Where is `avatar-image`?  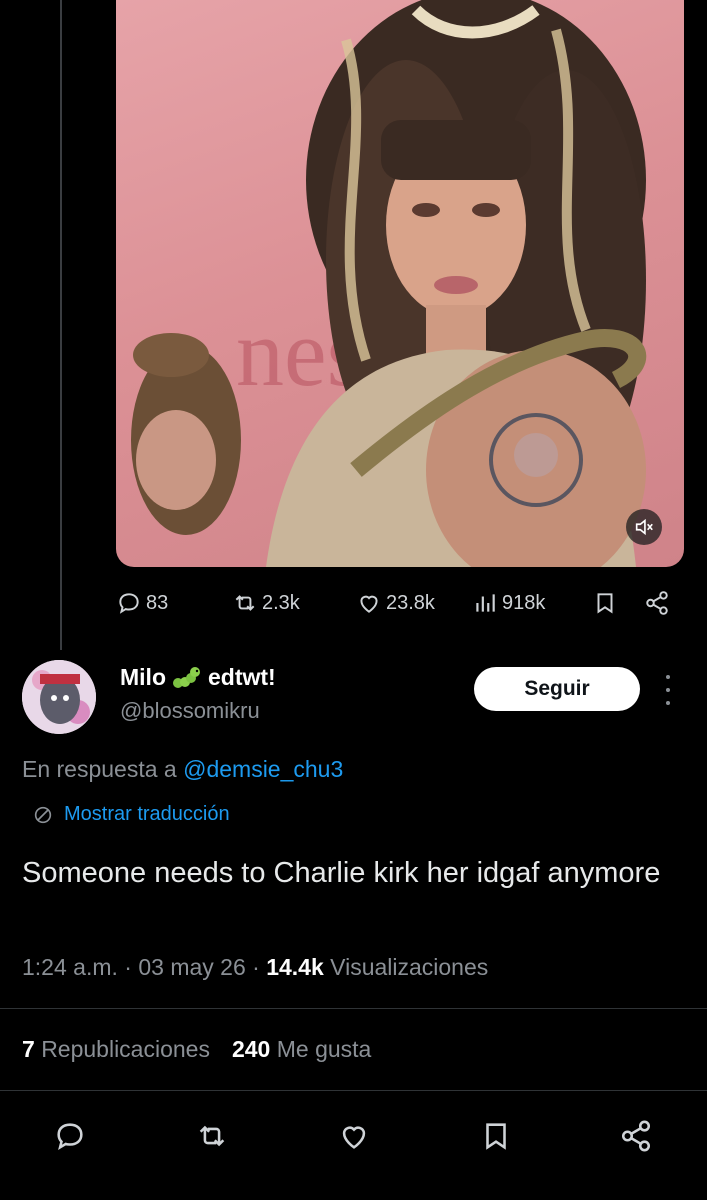 avatar-image is located at coordinates (59, 697).